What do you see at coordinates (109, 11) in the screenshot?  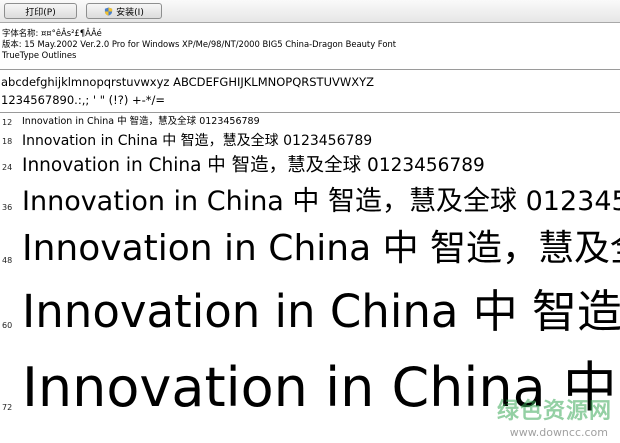 I see `shield-icon` at bounding box center [109, 11].